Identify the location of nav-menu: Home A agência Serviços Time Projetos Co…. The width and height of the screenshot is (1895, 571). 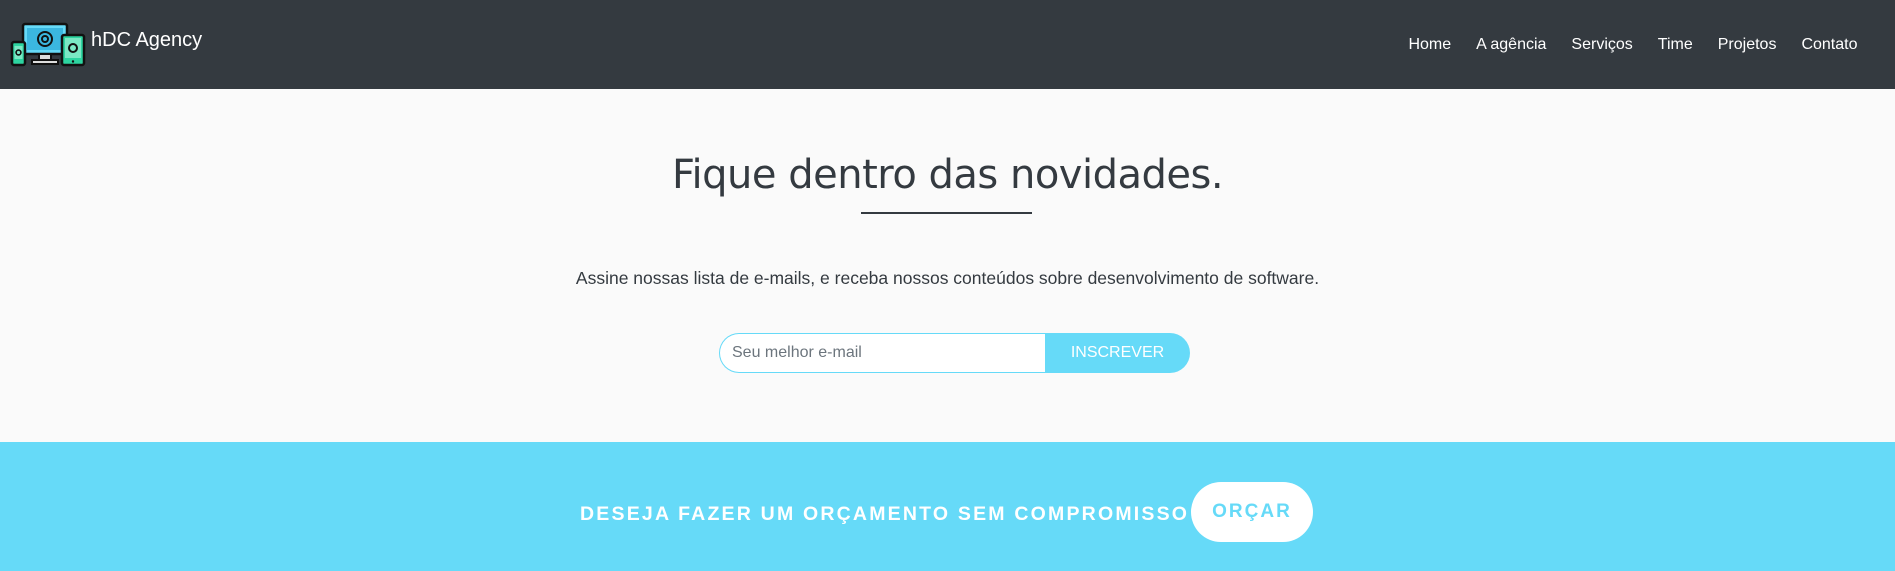
(1633, 45).